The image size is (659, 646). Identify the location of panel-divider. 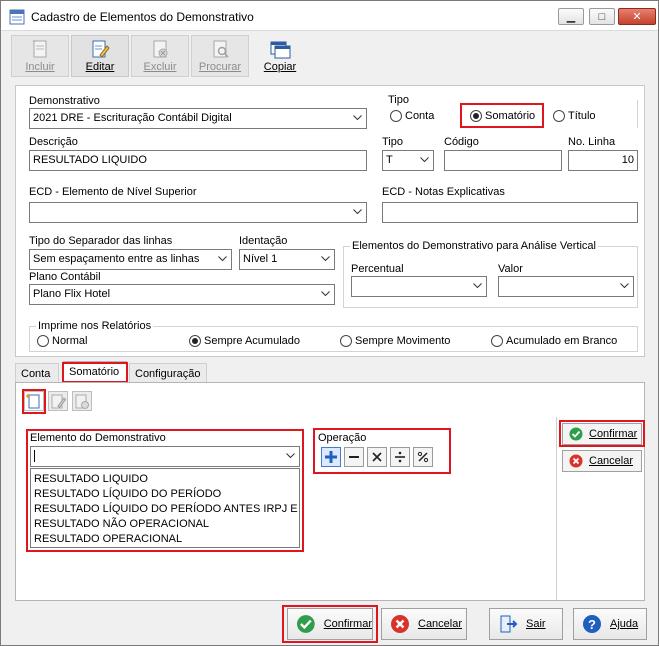
(556, 508).